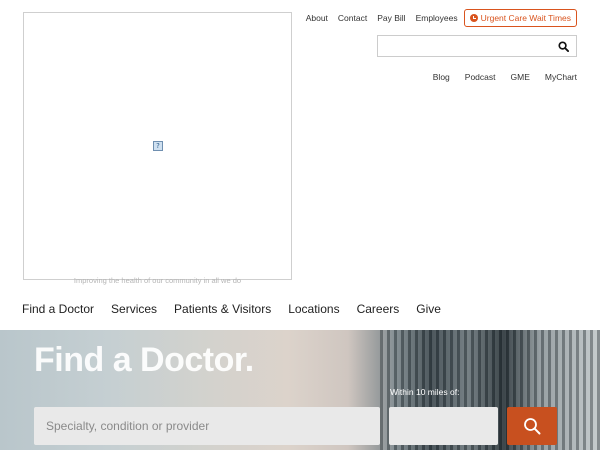 This screenshot has height=450, width=600. Describe the element at coordinates (497, 77) in the screenshot. I see `secondary-nav: Blog Podcast GME MyChart` at that location.